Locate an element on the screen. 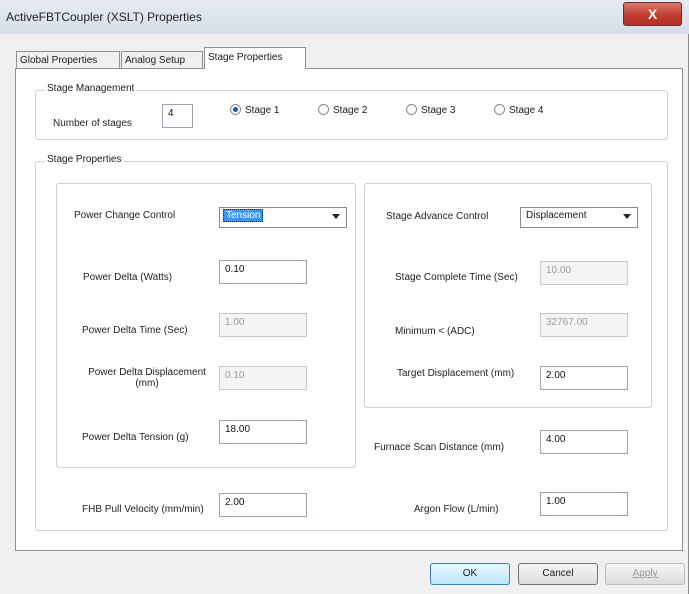 Image resolution: width=689 pixels, height=594 pixels. power-delta-displacement-label-line2: (mm) is located at coordinates (147, 383).